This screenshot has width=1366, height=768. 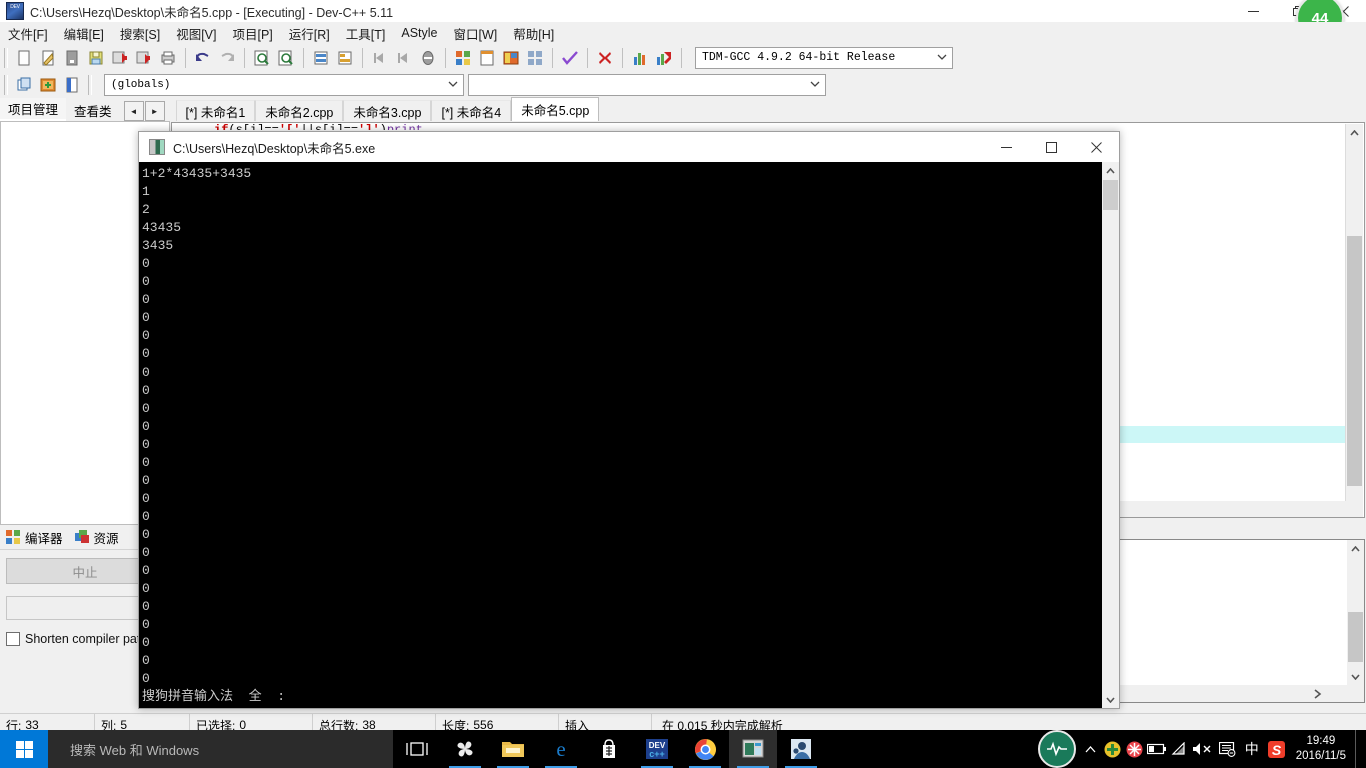 I want to click on store-icon, so click(x=609, y=749).